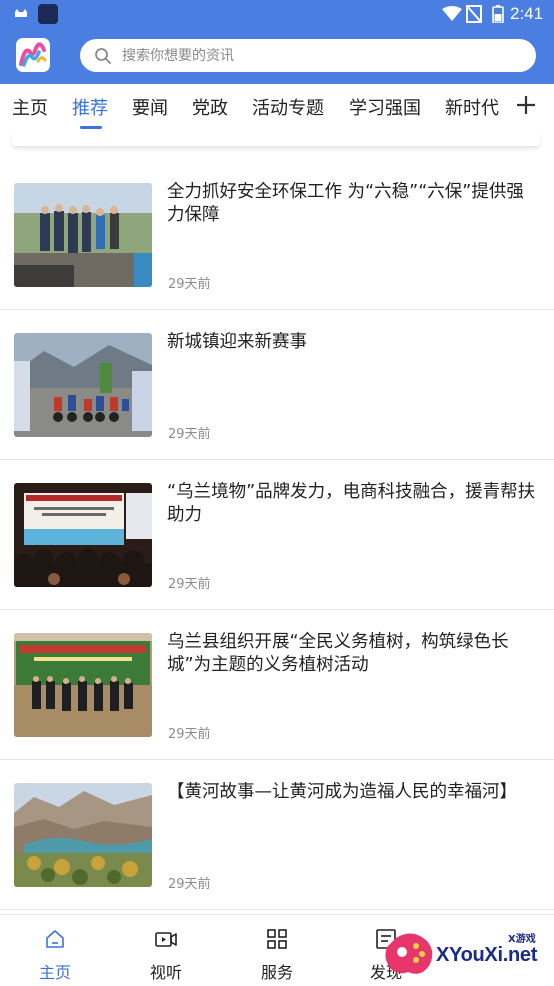 This screenshot has height=986, width=554. I want to click on tab-news: 要闻, so click(150, 107).